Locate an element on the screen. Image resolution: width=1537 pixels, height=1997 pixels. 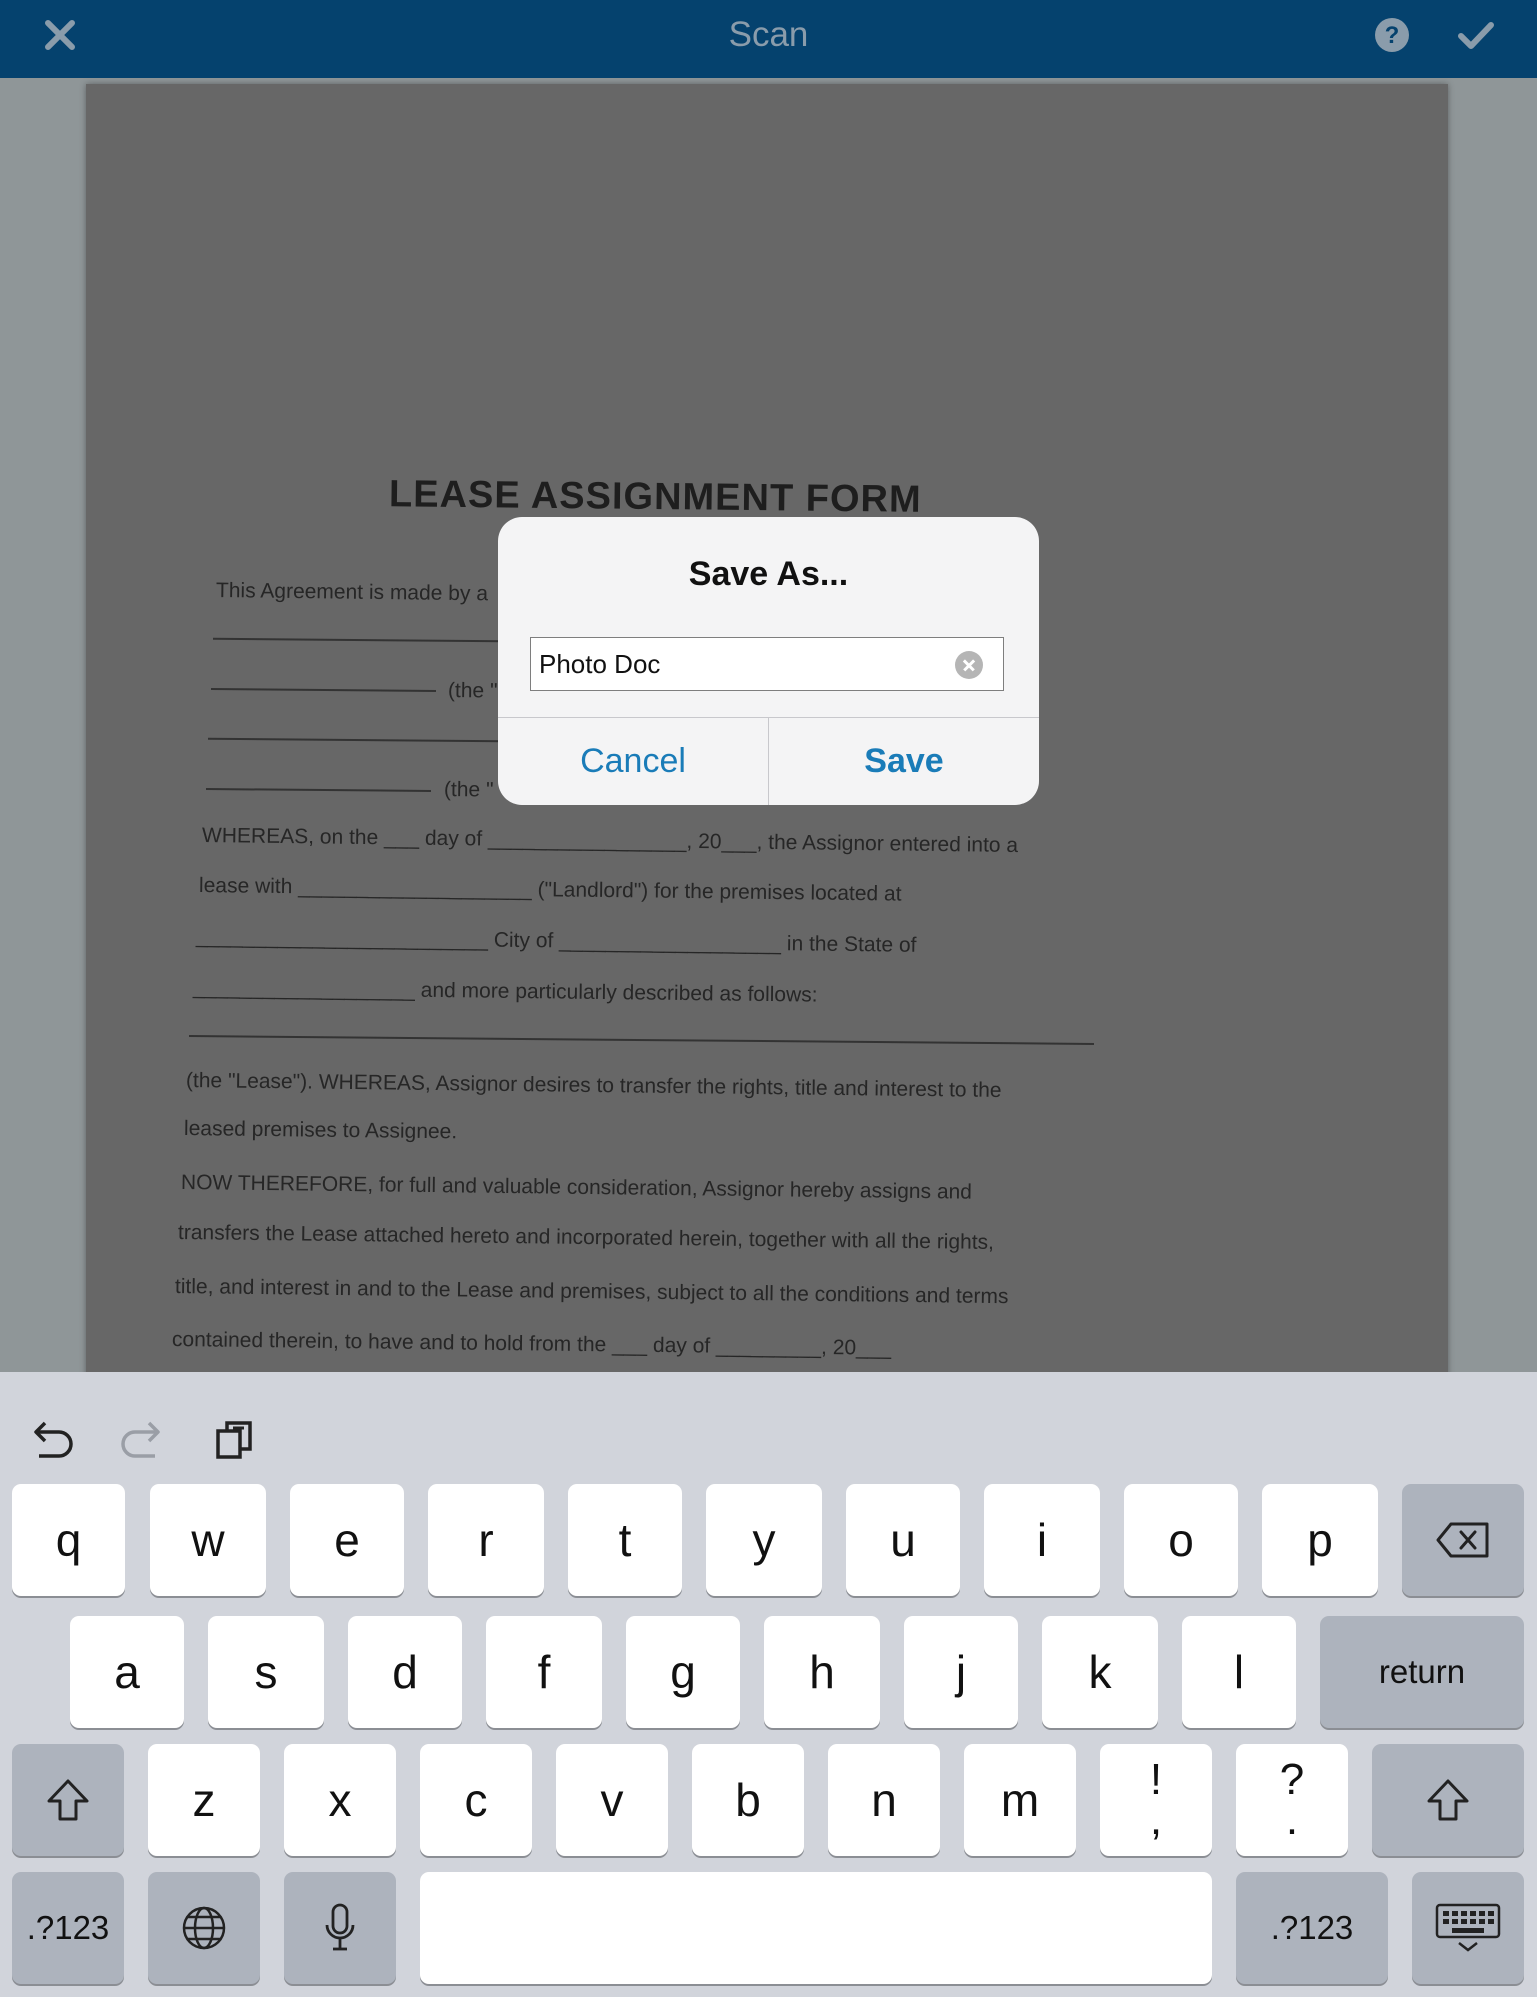
redo-button is located at coordinates (142, 1440).